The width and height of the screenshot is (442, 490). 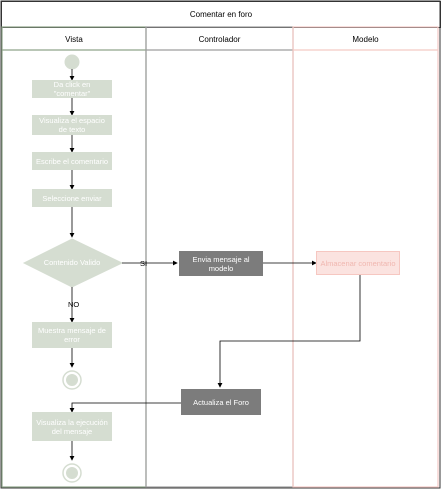 I want to click on node-selecciona-enviar: Seleccione enviar, so click(x=72, y=198).